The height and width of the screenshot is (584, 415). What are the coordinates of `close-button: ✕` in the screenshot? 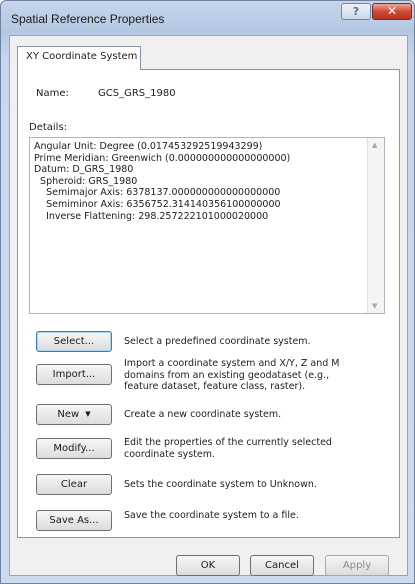 It's located at (392, 11).